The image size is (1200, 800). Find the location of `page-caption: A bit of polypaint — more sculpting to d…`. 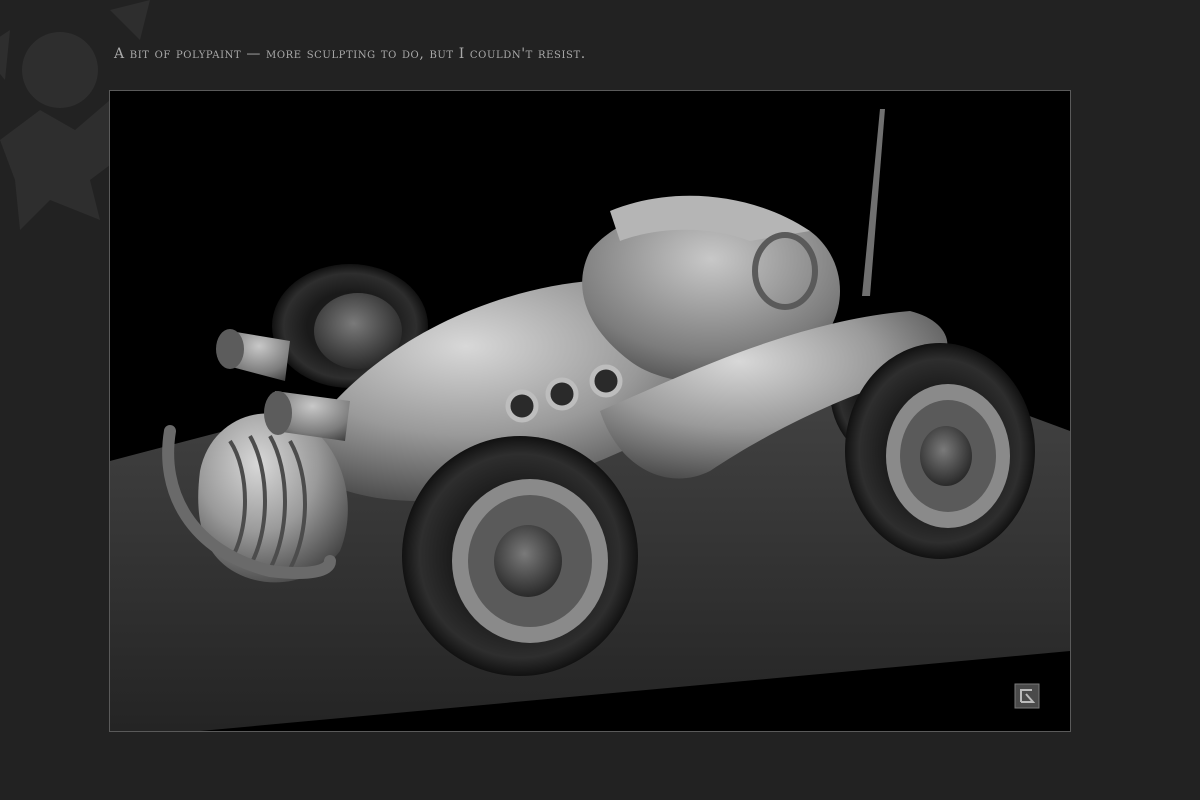

page-caption: A bit of polypaint — more sculpting to d… is located at coordinates (350, 54).